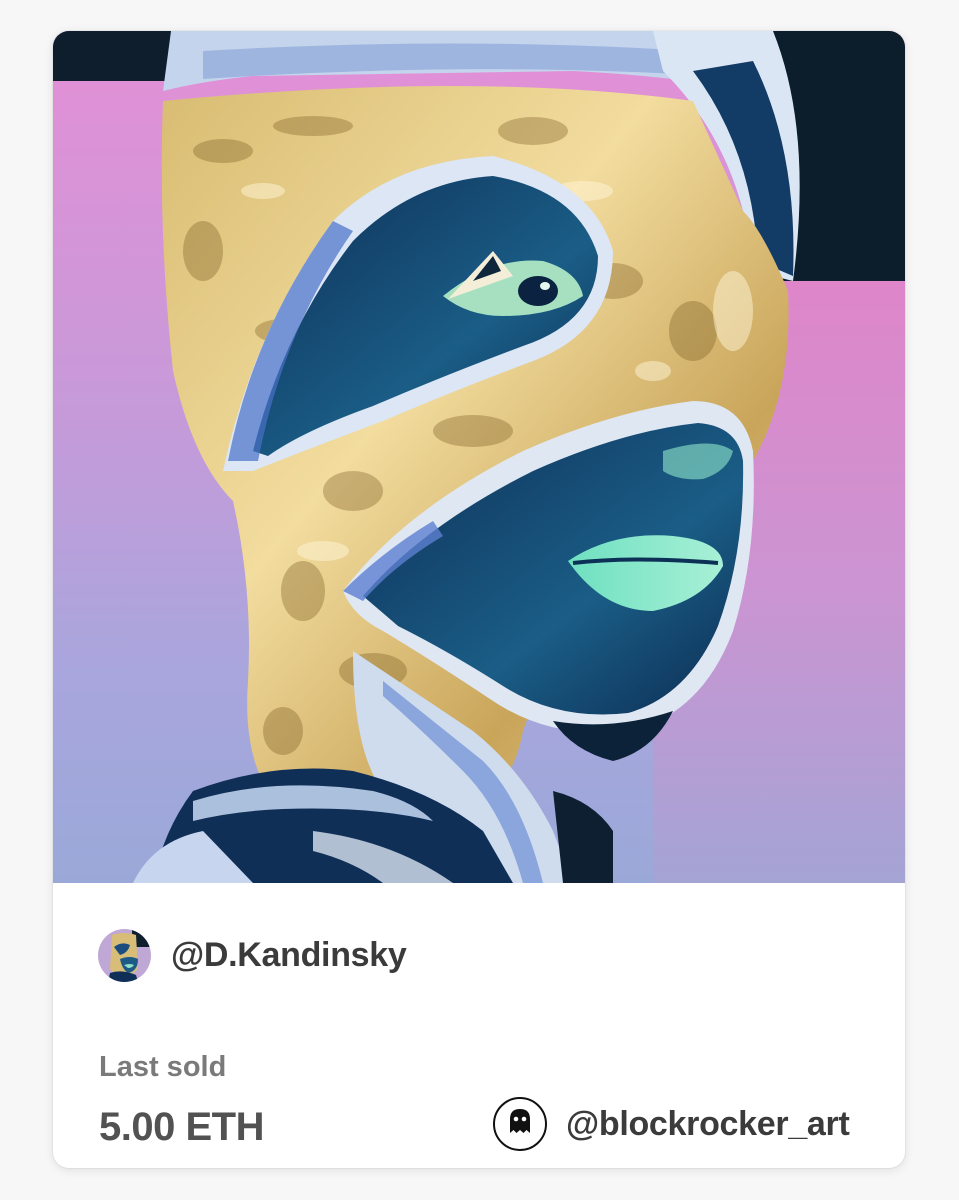 This screenshot has width=959, height=1200. What do you see at coordinates (289, 955) in the screenshot?
I see `creator-handle: @D.Kandinsky` at bounding box center [289, 955].